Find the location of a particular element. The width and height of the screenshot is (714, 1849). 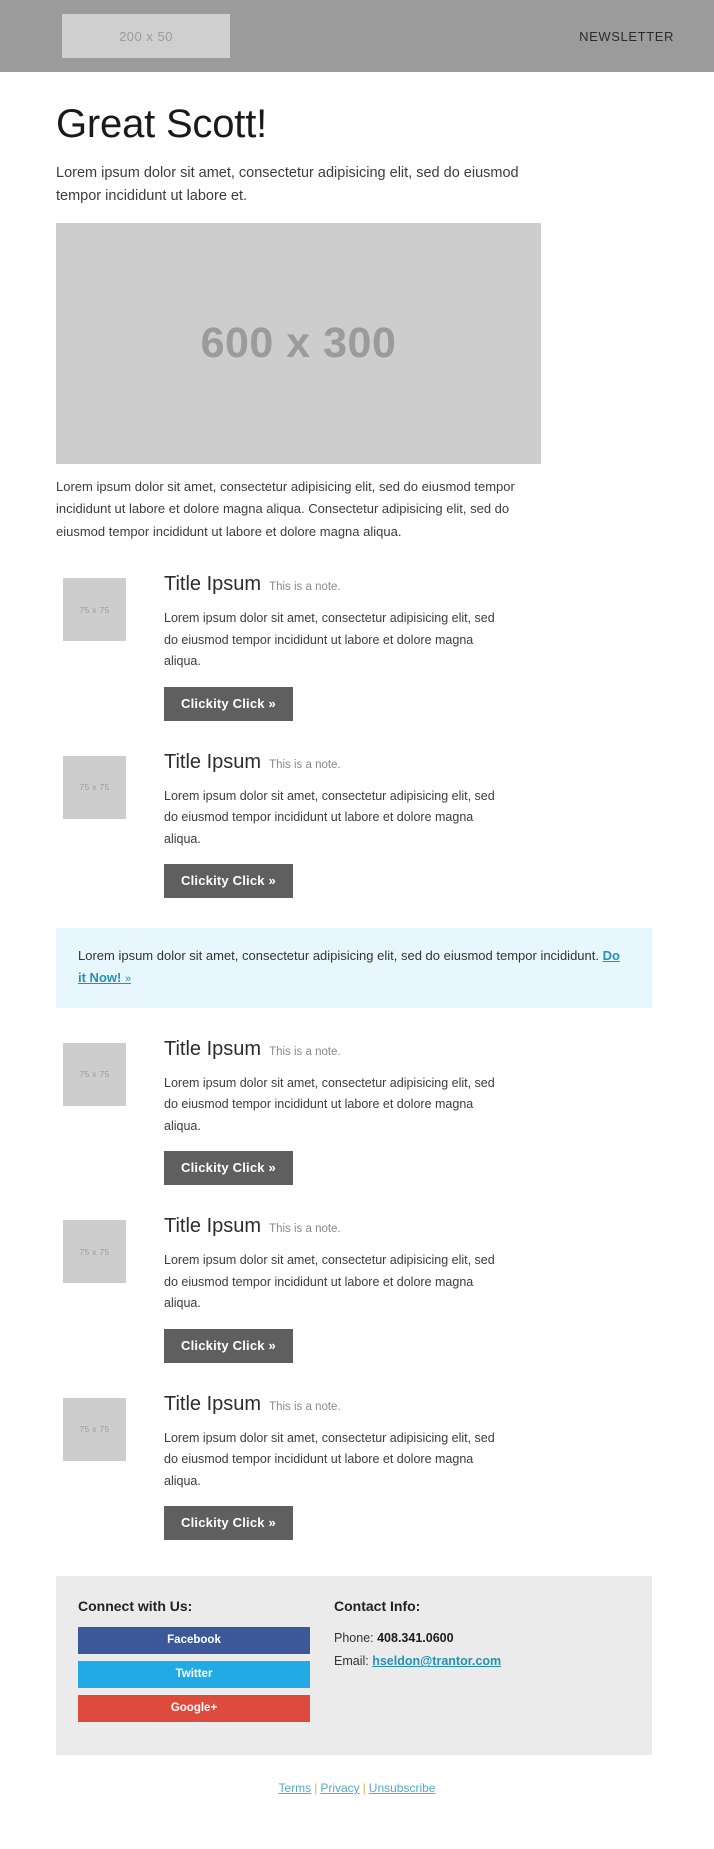

contact-email: Email: hseldon@trantor.com is located at coordinates (417, 1661).